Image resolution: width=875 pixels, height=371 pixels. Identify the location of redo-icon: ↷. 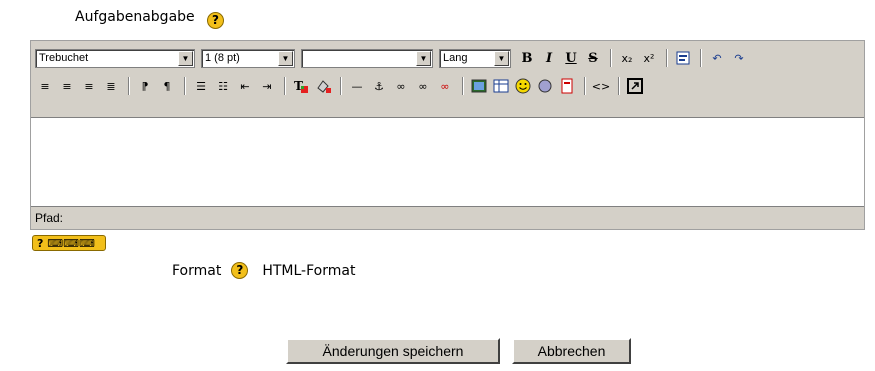
(739, 58).